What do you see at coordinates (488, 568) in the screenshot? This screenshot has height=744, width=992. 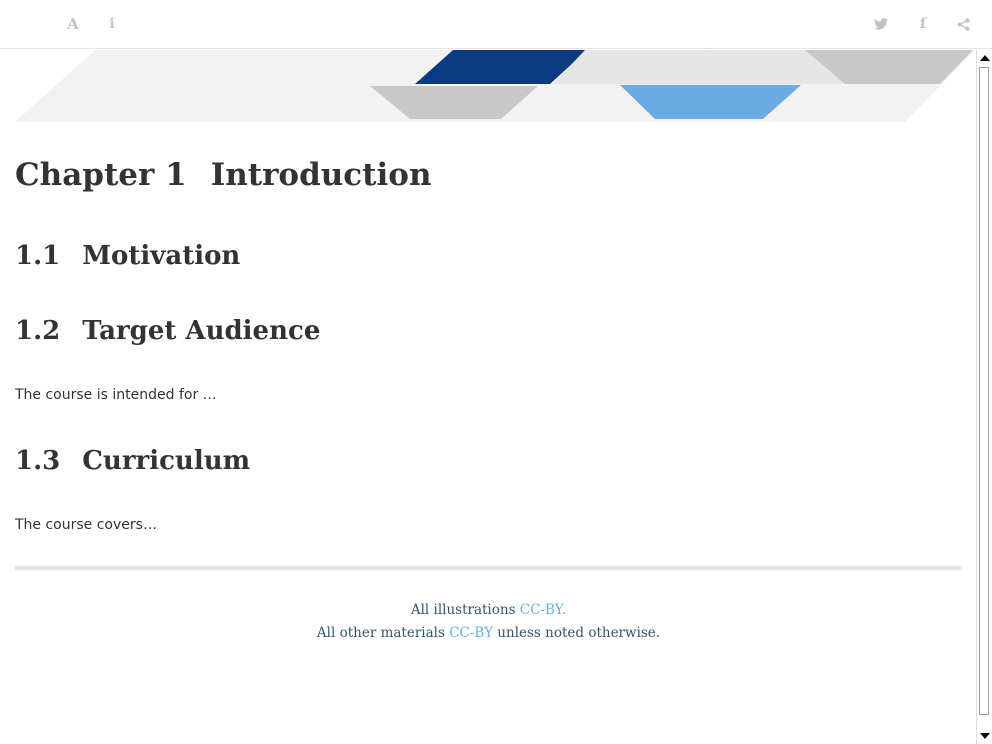 I see `footer-divider` at bounding box center [488, 568].